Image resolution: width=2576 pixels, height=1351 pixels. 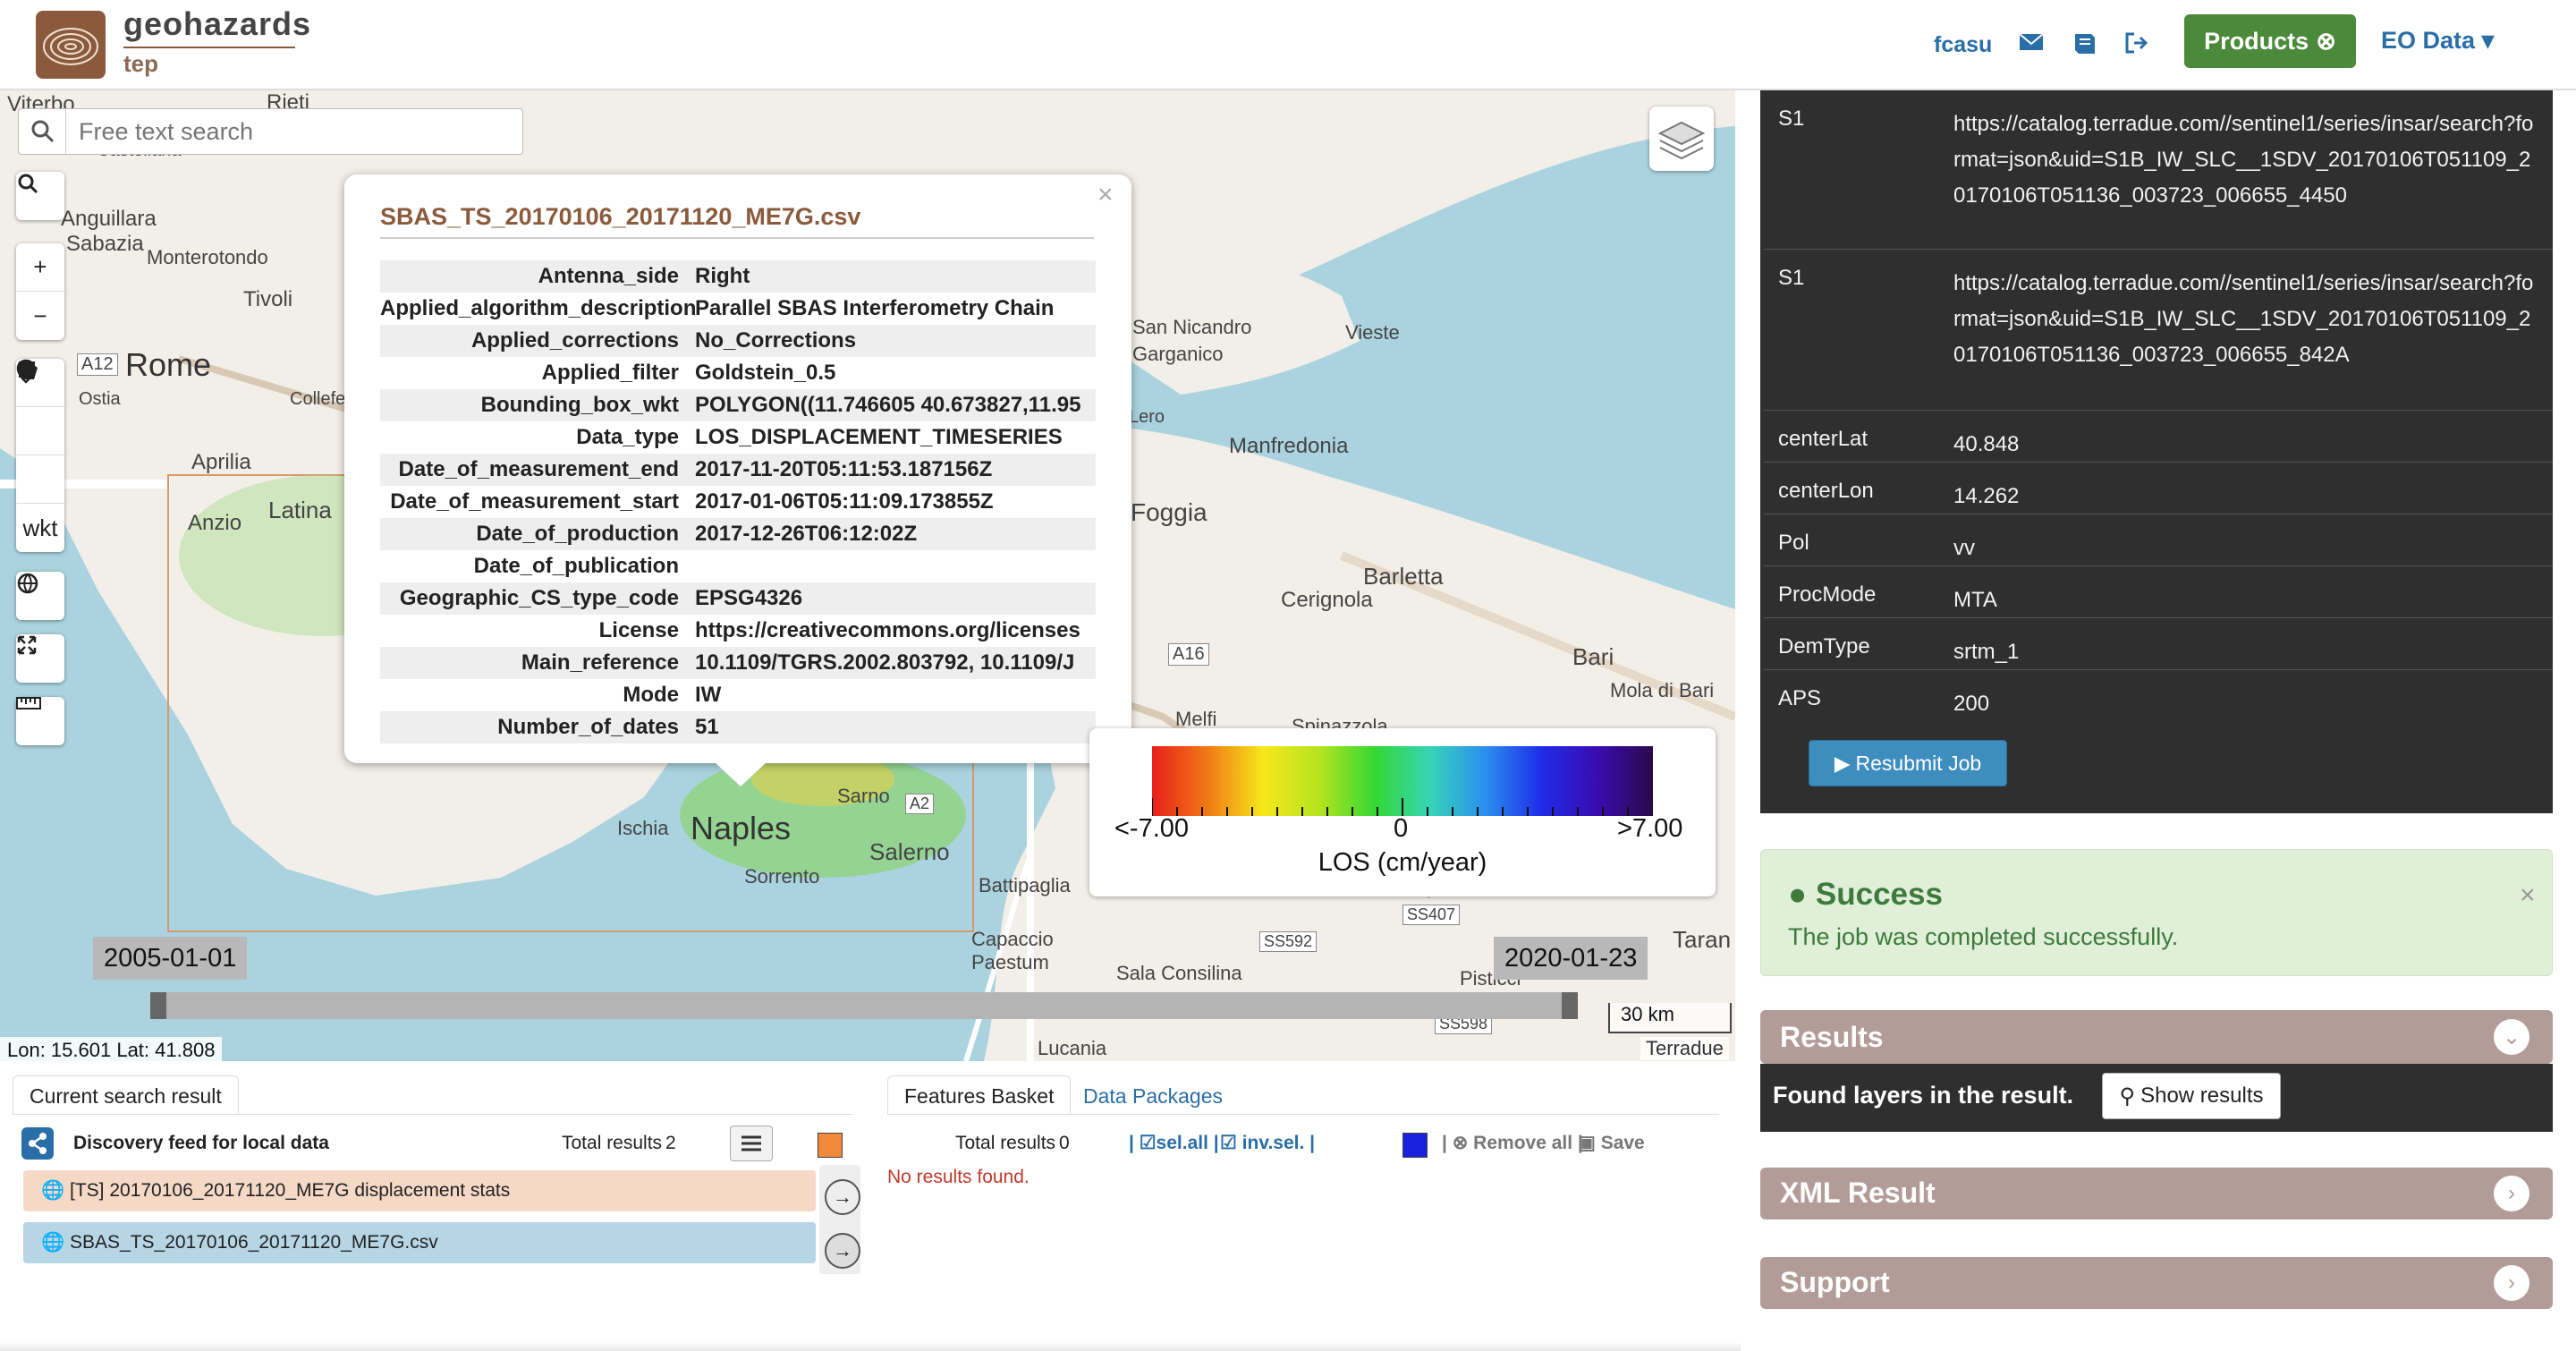 What do you see at coordinates (875, 308) in the screenshot?
I see `attr-value: Parallel SBAS Interferometry Chain` at bounding box center [875, 308].